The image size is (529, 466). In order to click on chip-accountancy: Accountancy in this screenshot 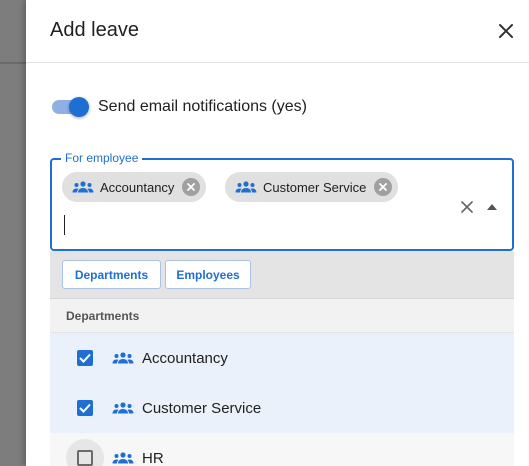, I will do `click(134, 187)`.